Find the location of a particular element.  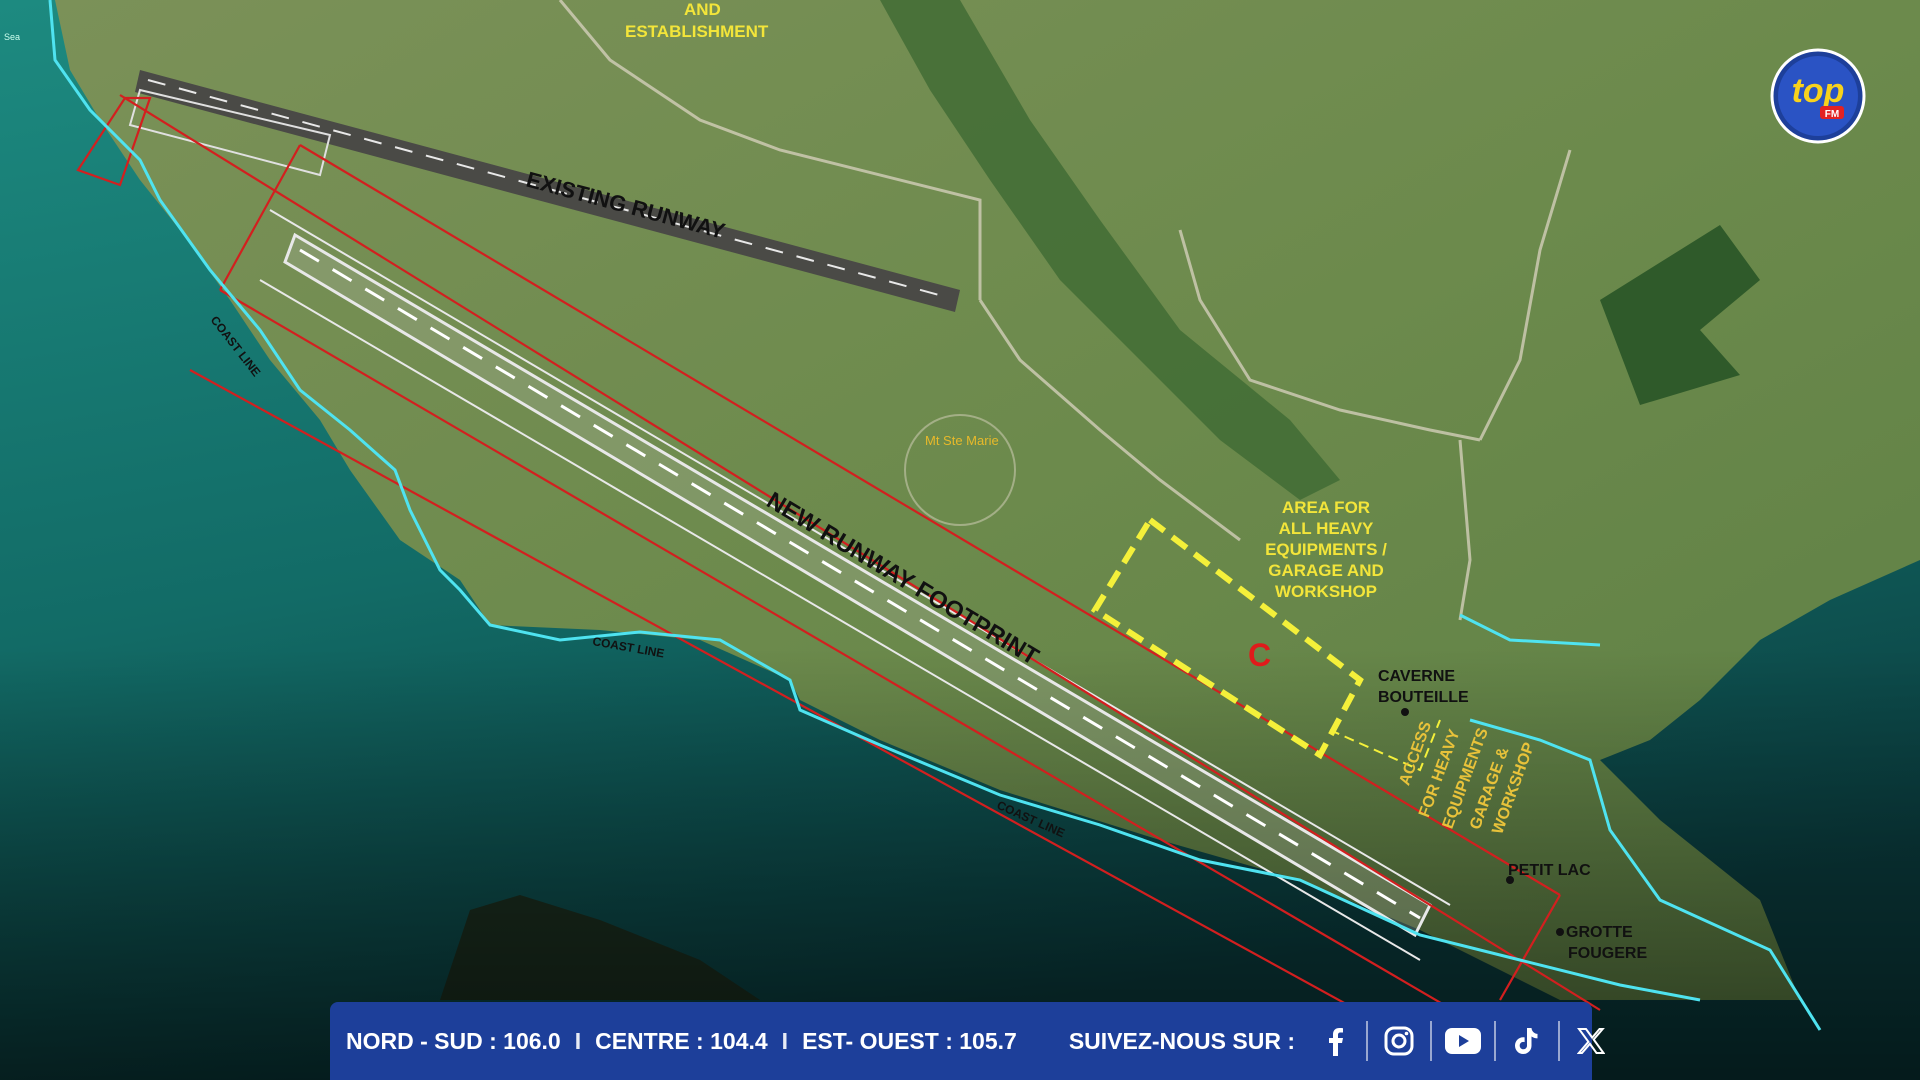

svg-text: ALL HEAVY is located at coordinates (1326, 528).